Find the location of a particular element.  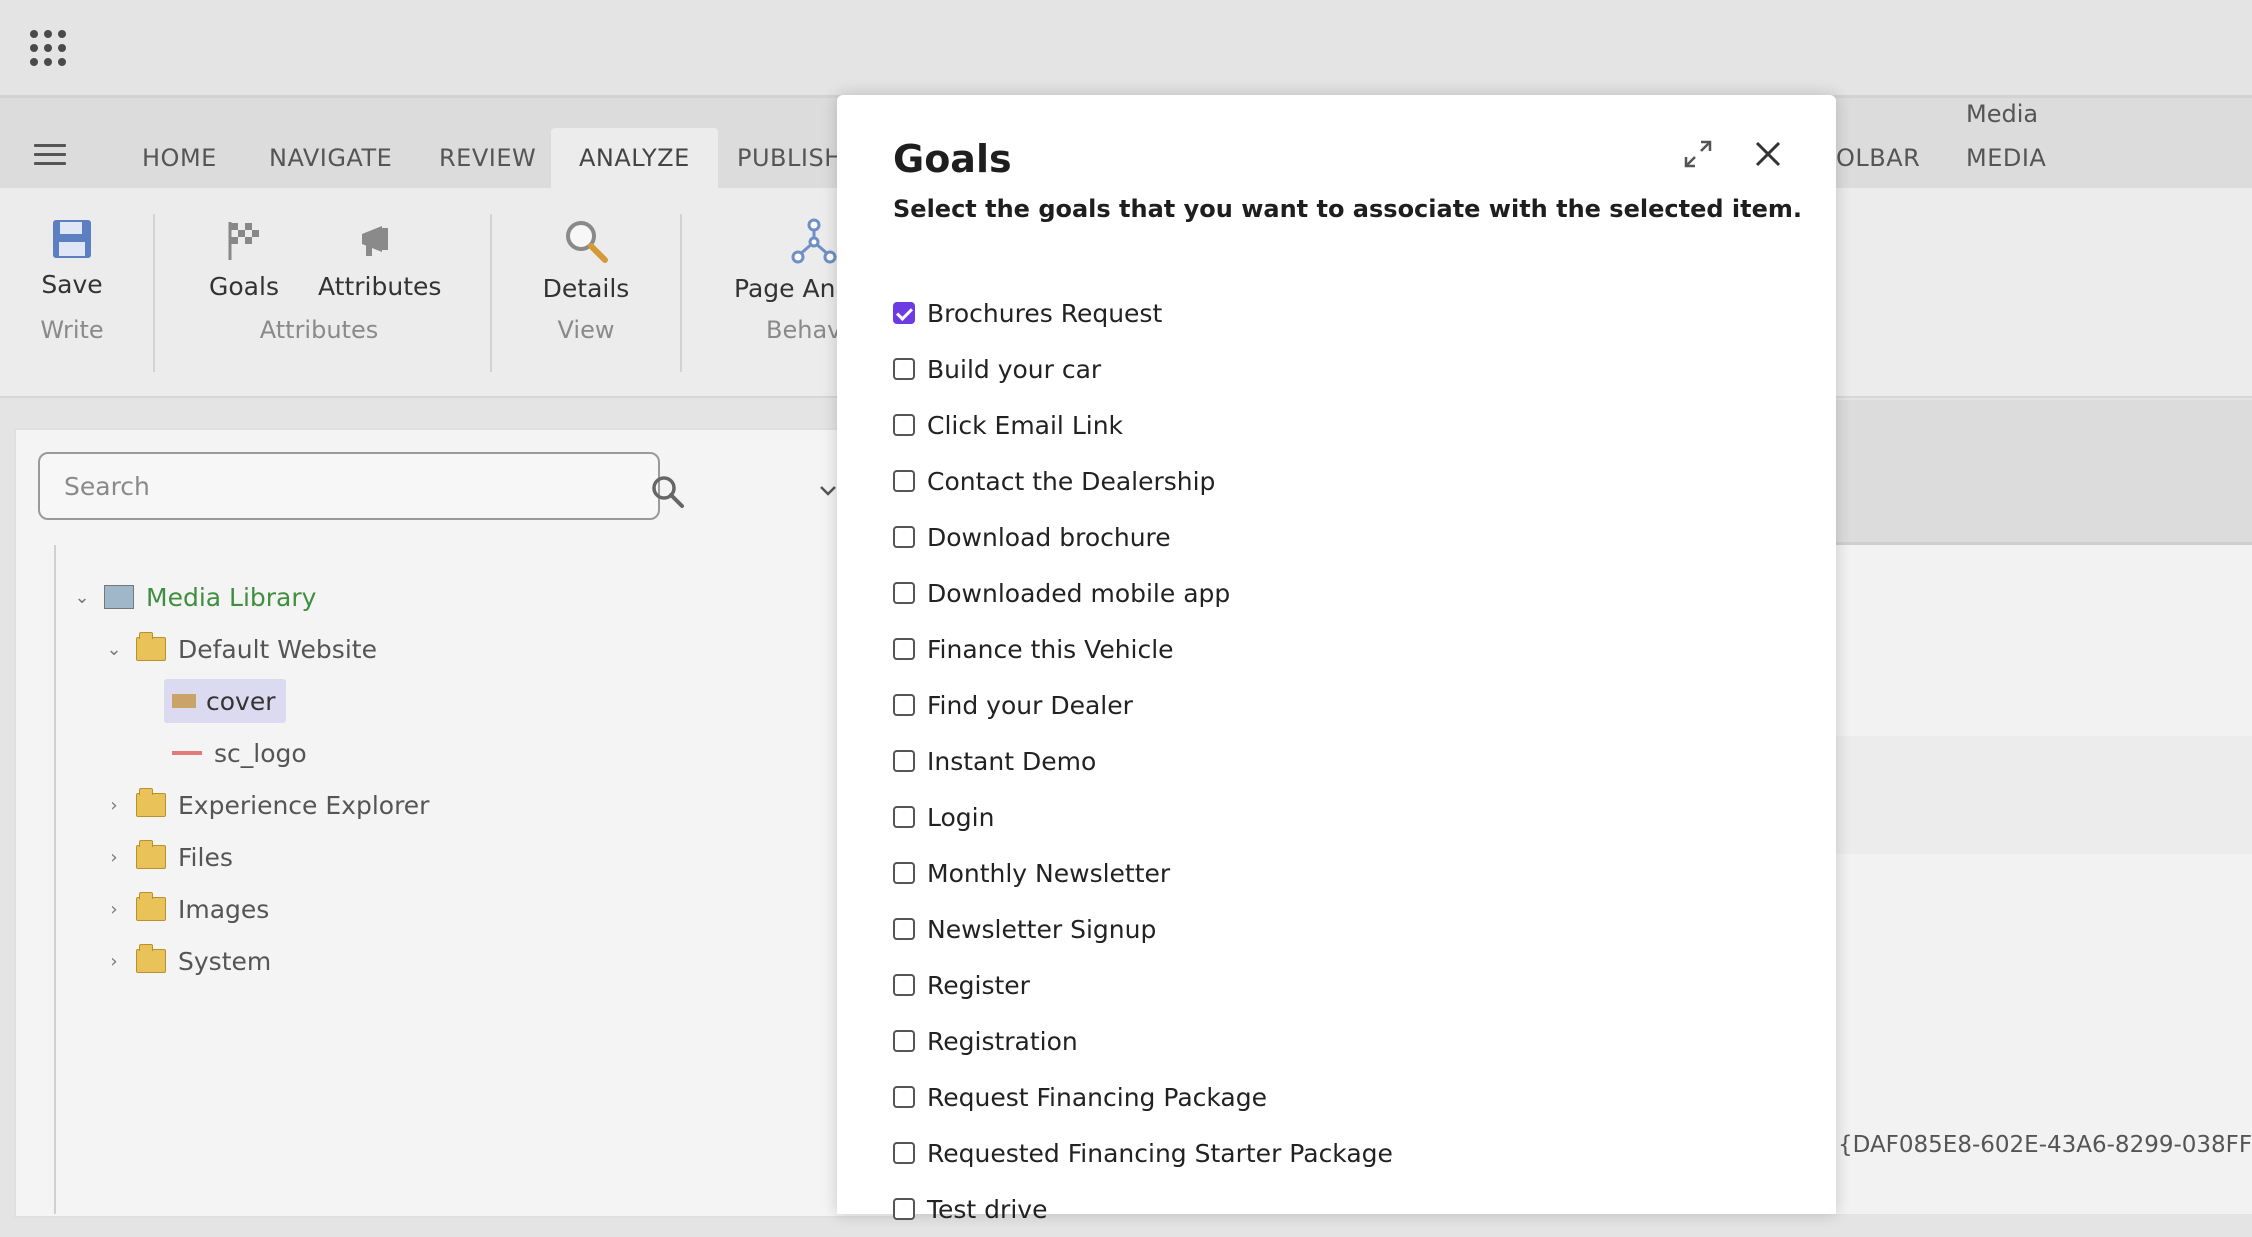

selected-item-highlight: cover is located at coordinates (225, 701).